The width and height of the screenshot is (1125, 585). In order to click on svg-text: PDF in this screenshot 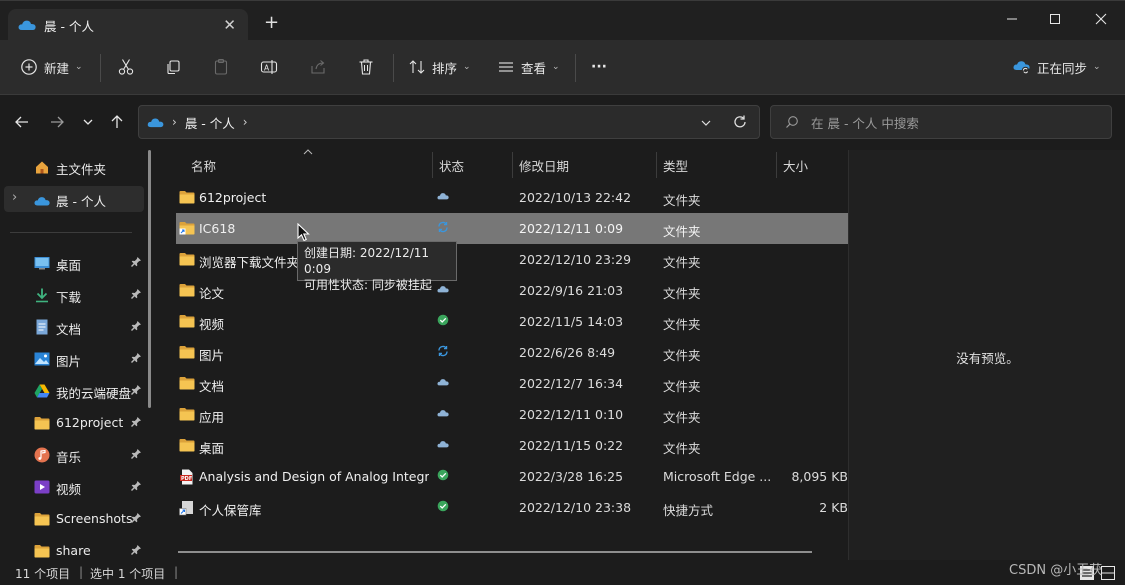, I will do `click(186, 479)`.